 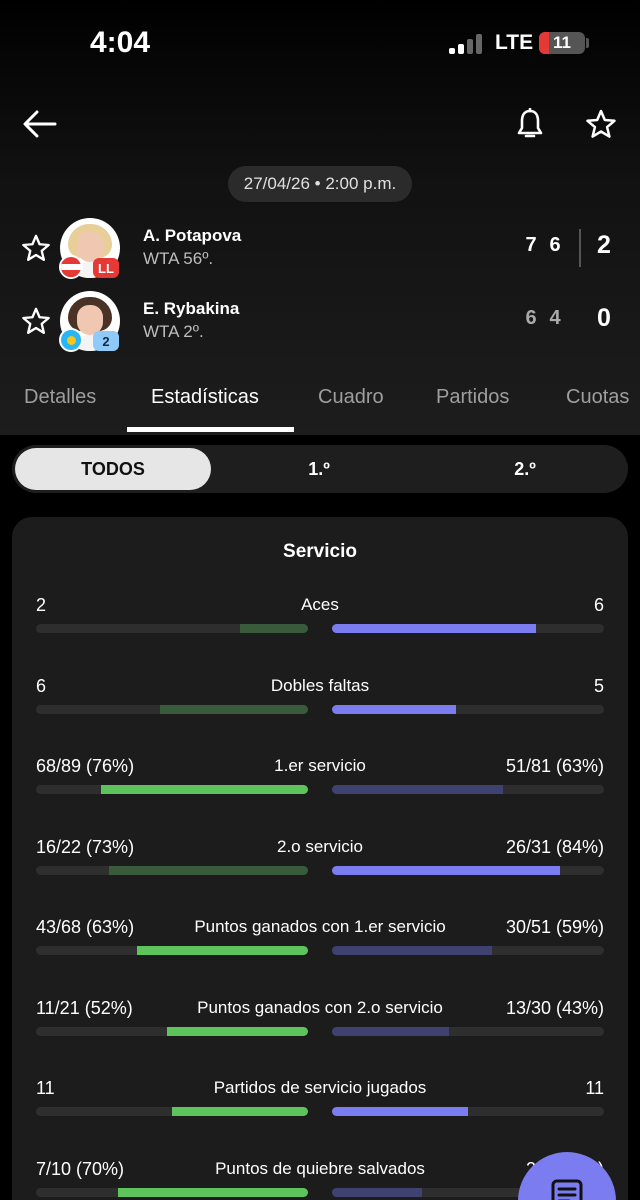 I want to click on stat-left-value: 2, so click(x=41, y=605).